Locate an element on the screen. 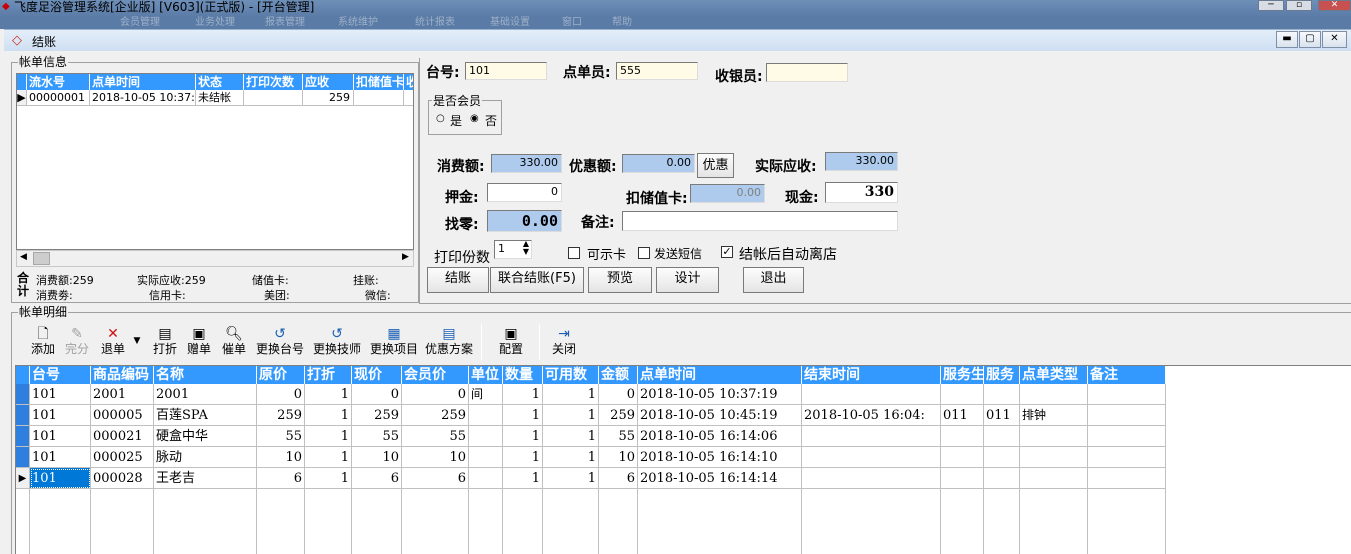 The width and height of the screenshot is (1351, 554). detail-col-order-type-header: 点单类型 is located at coordinates (1054, 375).